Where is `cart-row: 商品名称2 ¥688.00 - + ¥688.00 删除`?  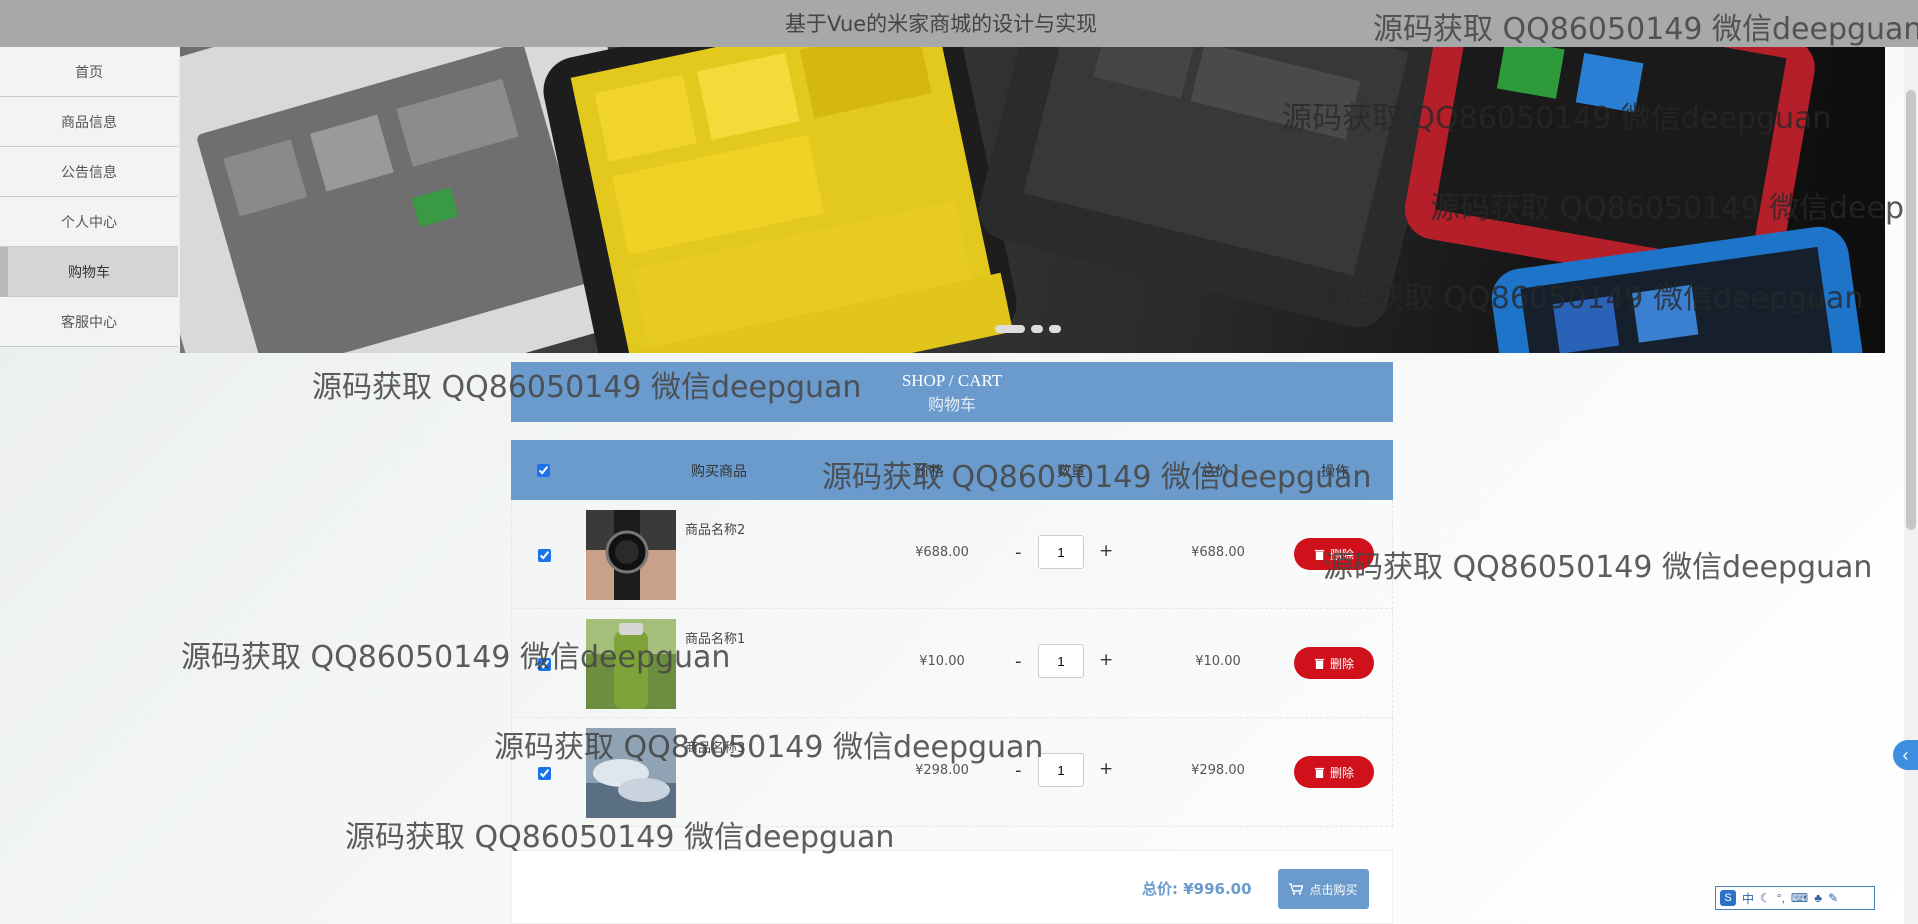
cart-row: 商品名称2 ¥688.00 - + ¥688.00 删除 is located at coordinates (952, 554).